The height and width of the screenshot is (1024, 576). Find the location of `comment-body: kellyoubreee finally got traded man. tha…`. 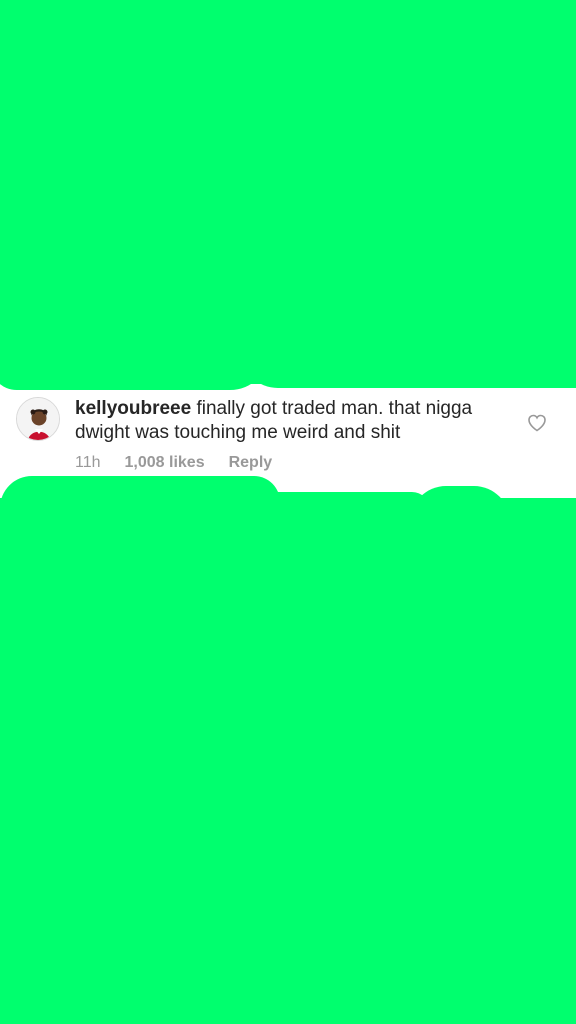

comment-body: kellyoubreee finally got traded man. tha… is located at coordinates (295, 421).